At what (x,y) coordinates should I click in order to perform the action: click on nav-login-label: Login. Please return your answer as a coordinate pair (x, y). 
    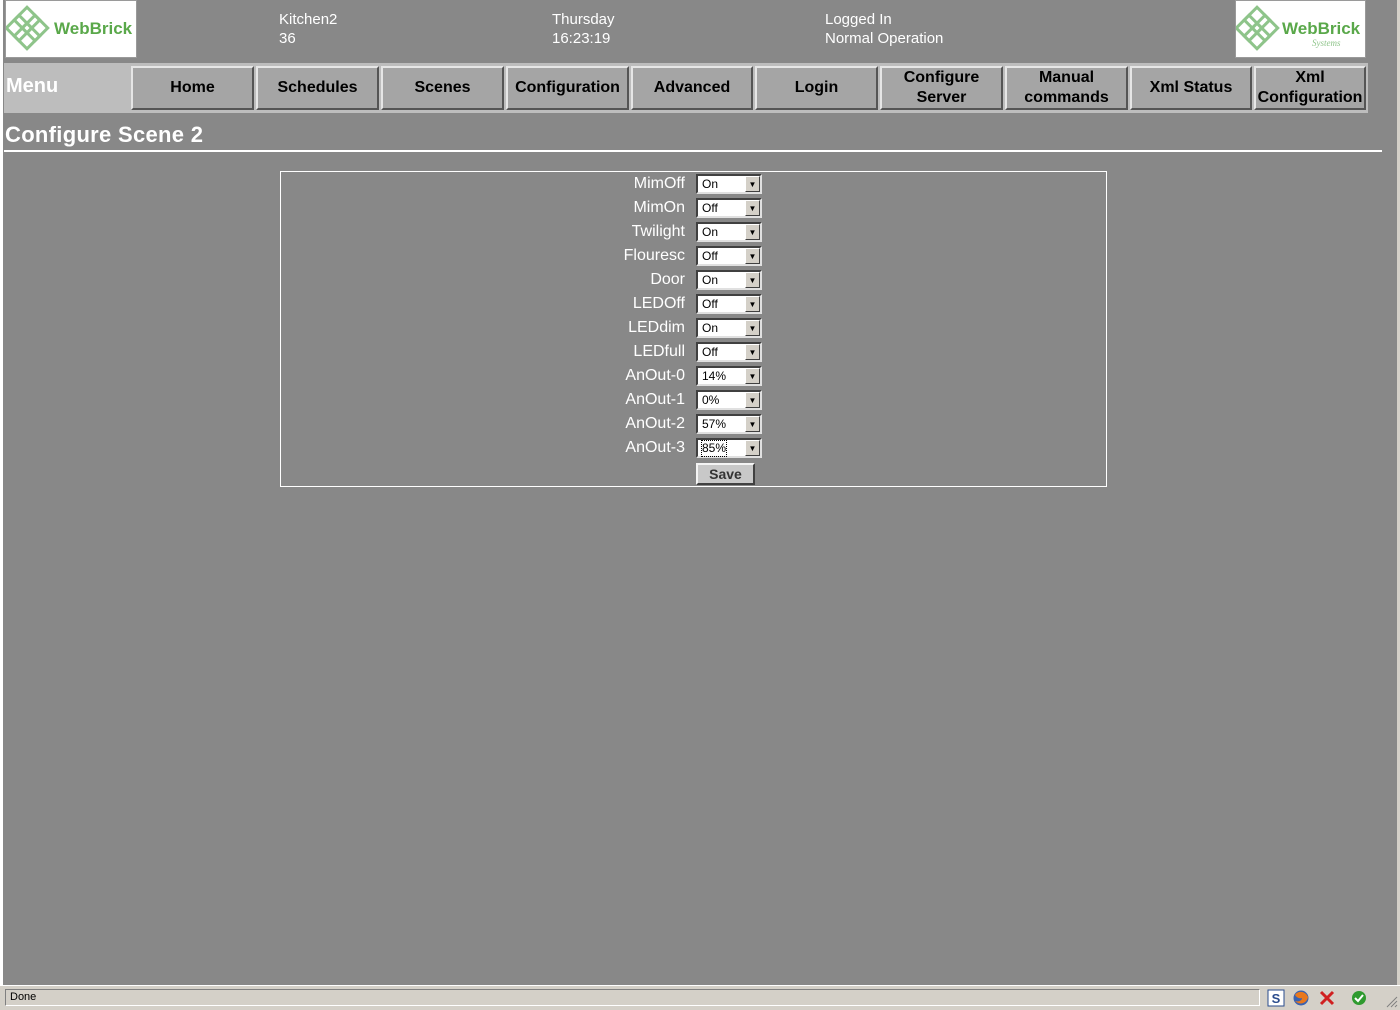
    Looking at the image, I should click on (816, 87).